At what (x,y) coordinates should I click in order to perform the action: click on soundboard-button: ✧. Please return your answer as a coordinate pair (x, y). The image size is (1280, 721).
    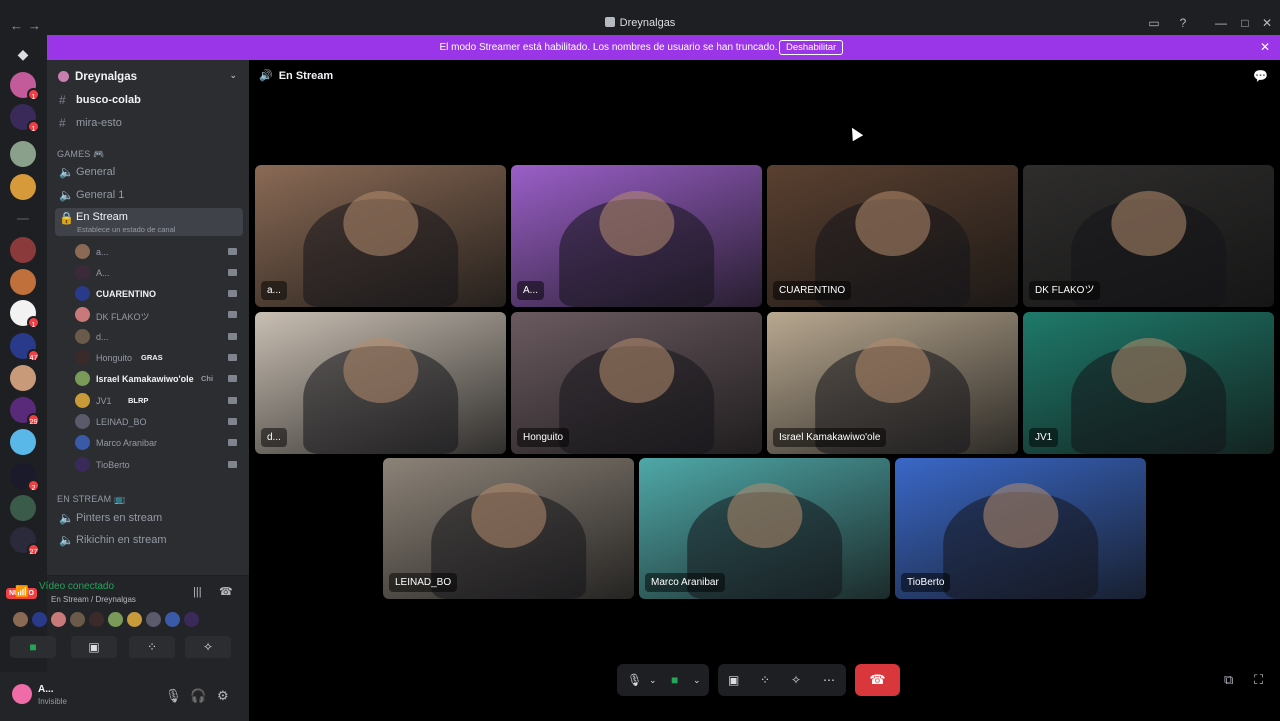
    Looking at the image, I should click on (208, 647).